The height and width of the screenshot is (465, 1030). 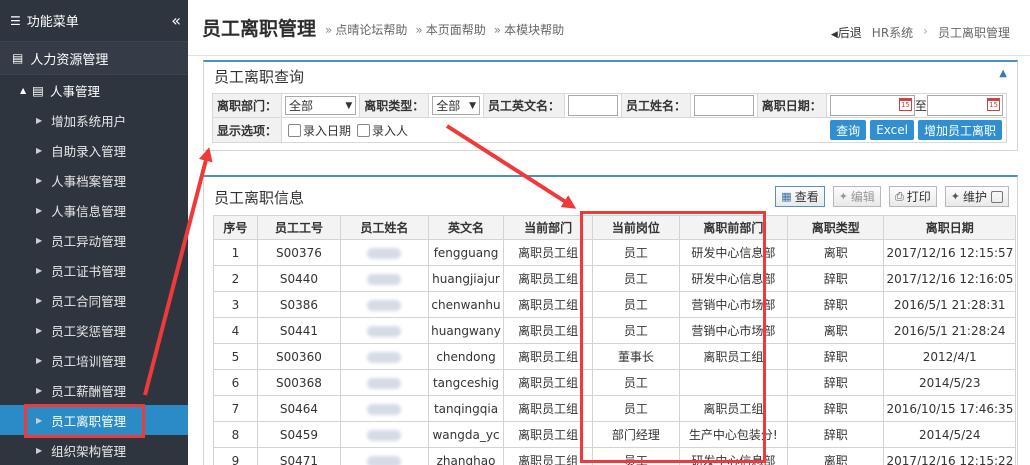 What do you see at coordinates (511, 166) in the screenshot?
I see `arrow-query-to-columns` at bounding box center [511, 166].